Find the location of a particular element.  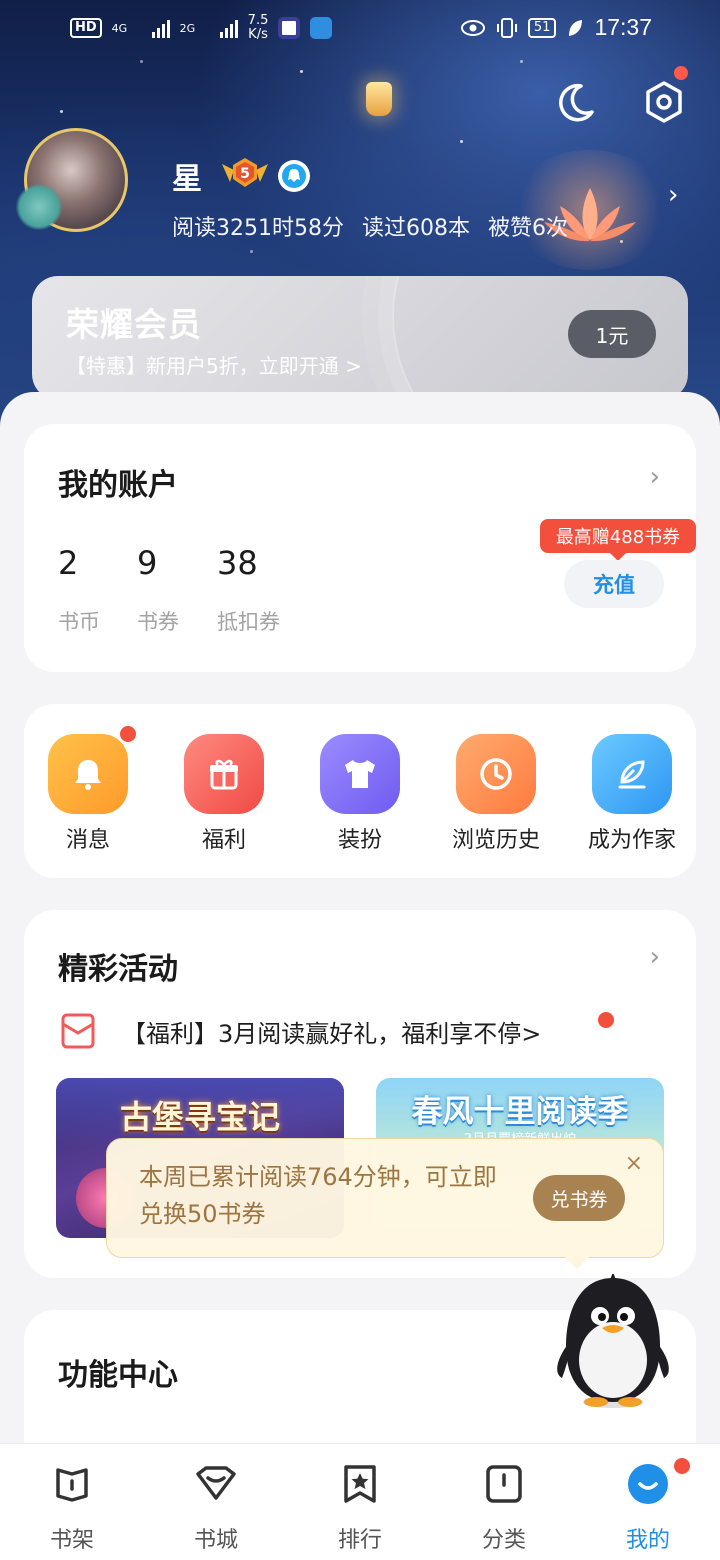

signal-icon is located at coordinates (160, 28).